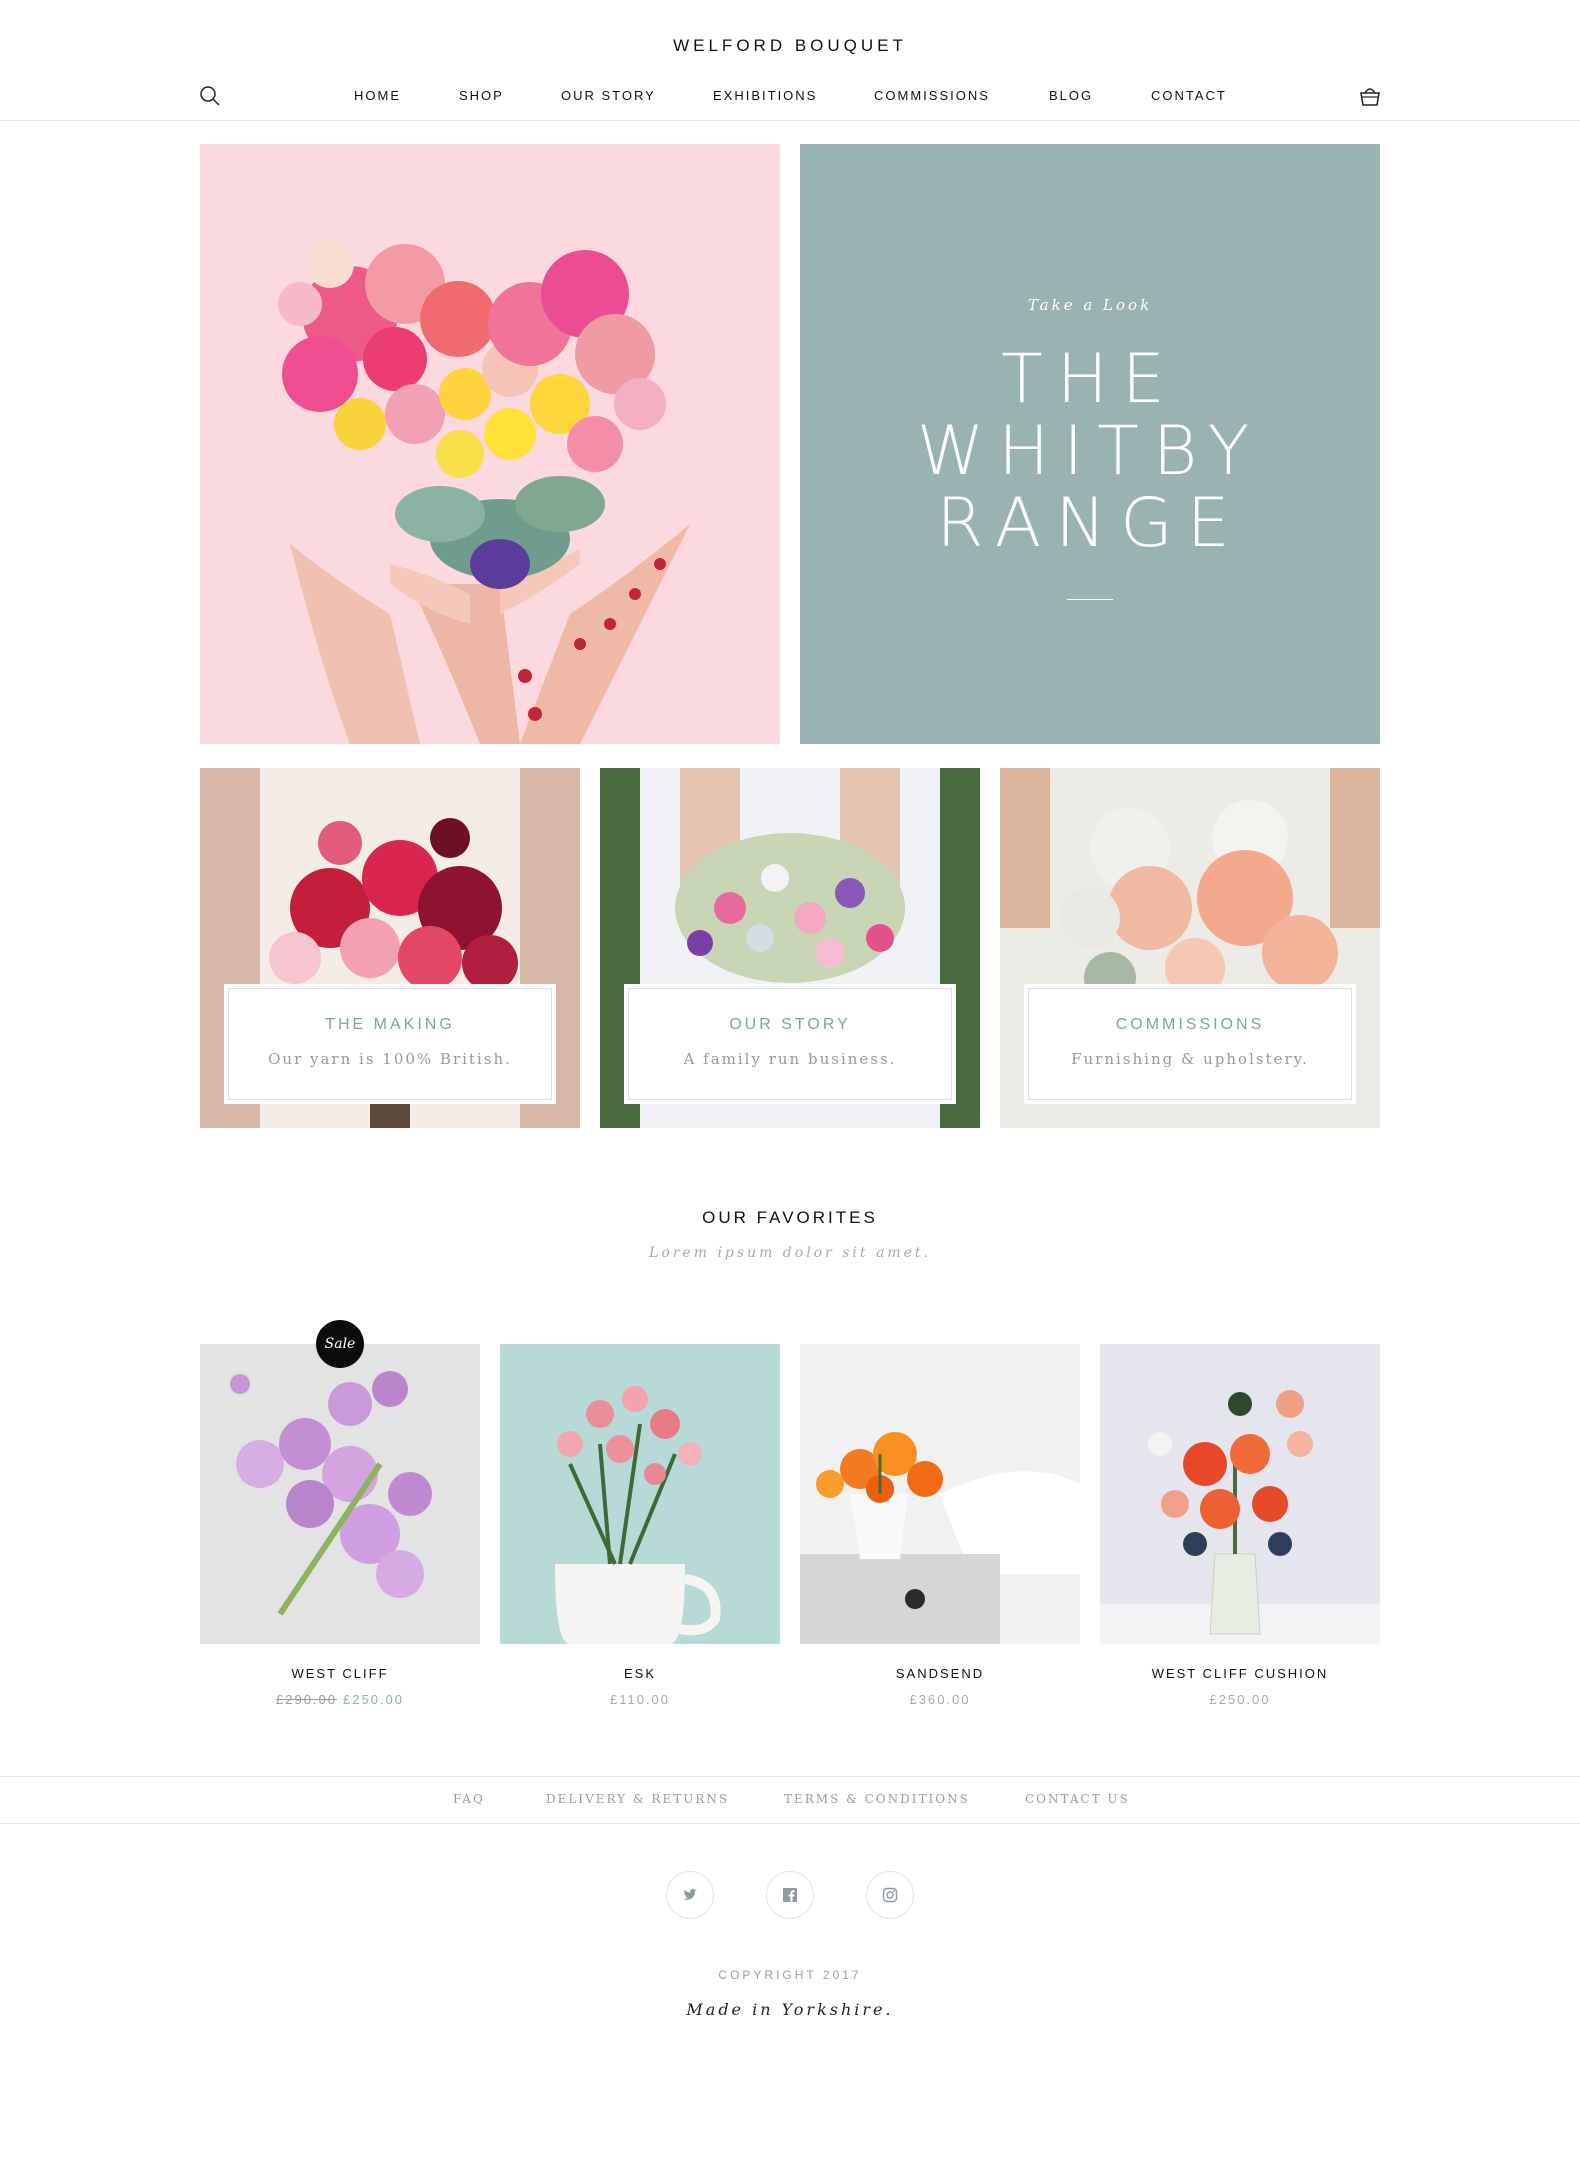 The image size is (1580, 2160). I want to click on product-name: SANDSEND, so click(940, 1673).